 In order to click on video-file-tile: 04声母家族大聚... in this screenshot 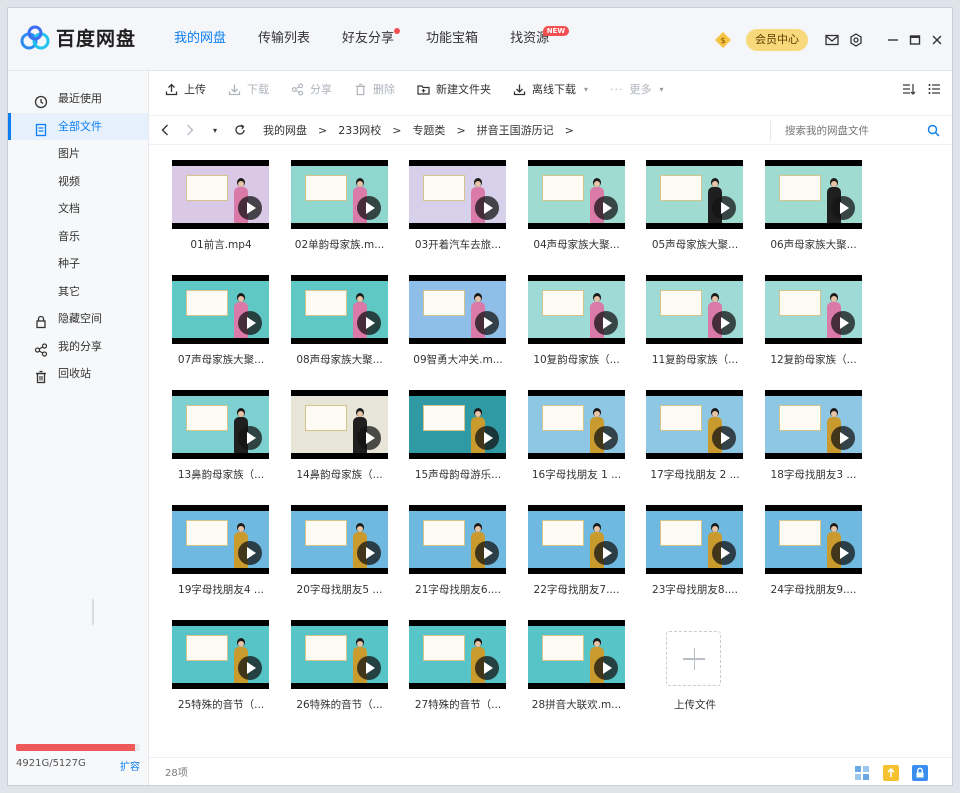, I will do `click(576, 215)`.